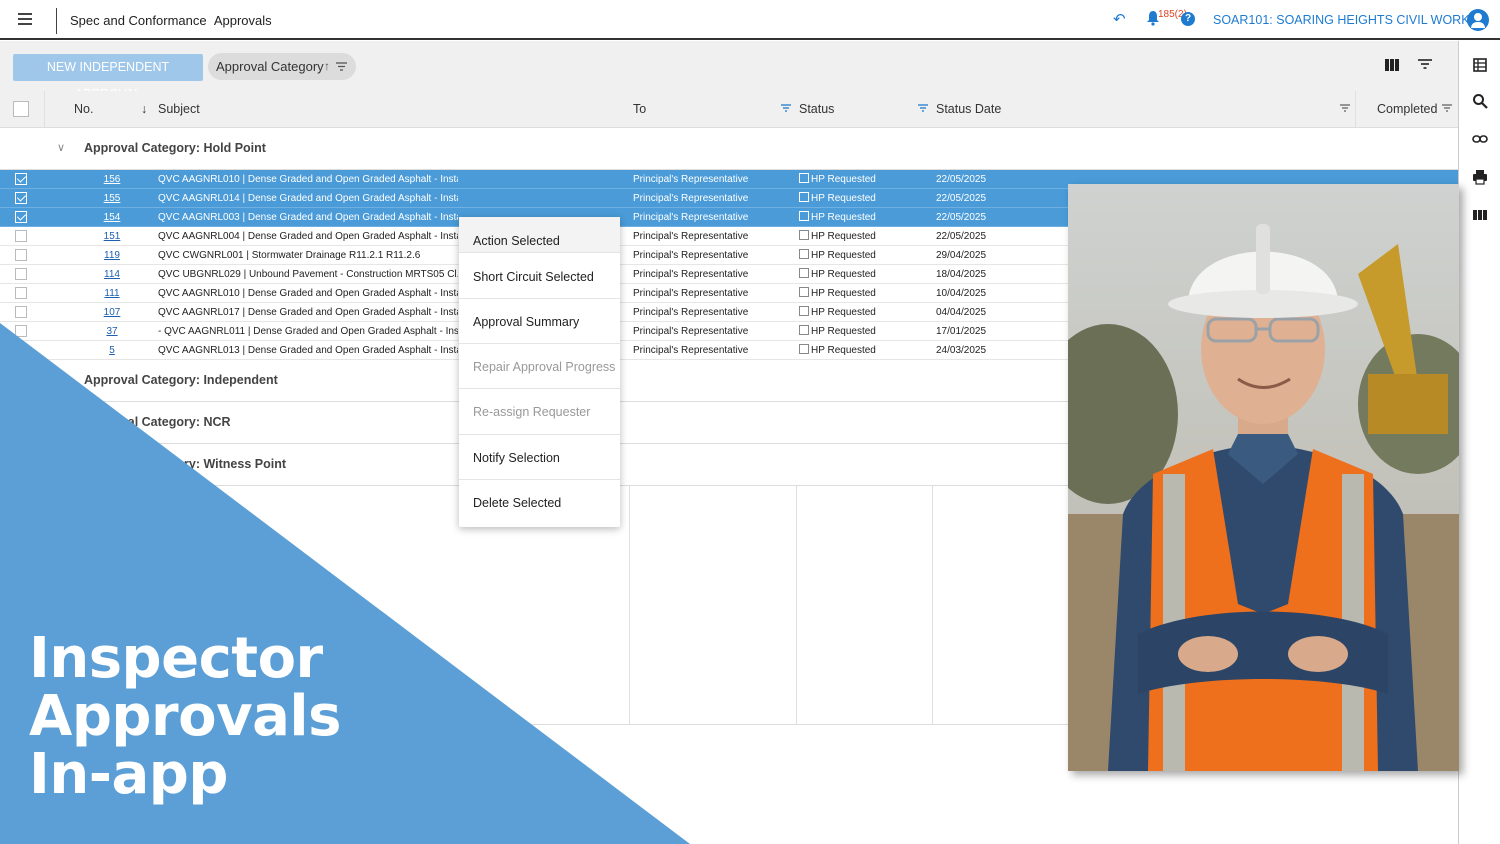  Describe the element at coordinates (112, 350) in the screenshot. I see `approval-number-link: 5` at that location.